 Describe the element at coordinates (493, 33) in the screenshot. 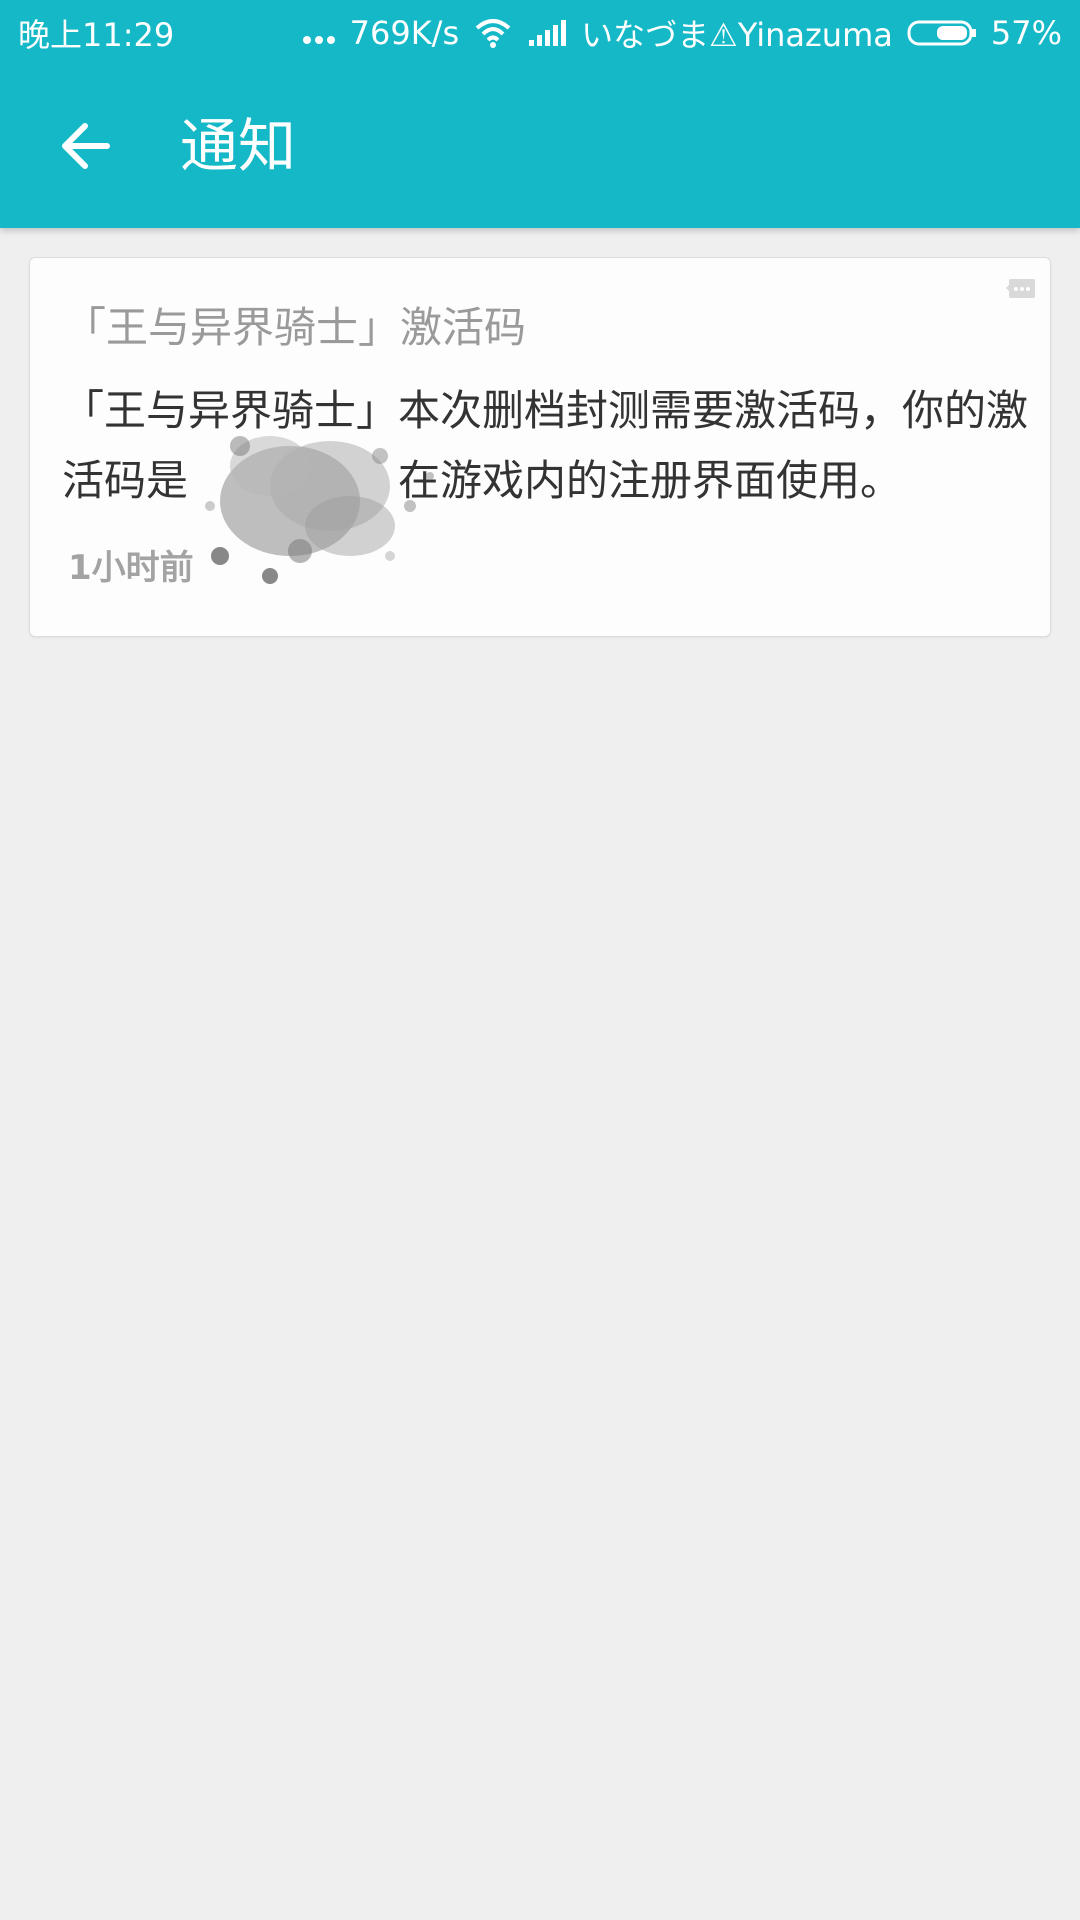

I see `wifi-icon` at that location.